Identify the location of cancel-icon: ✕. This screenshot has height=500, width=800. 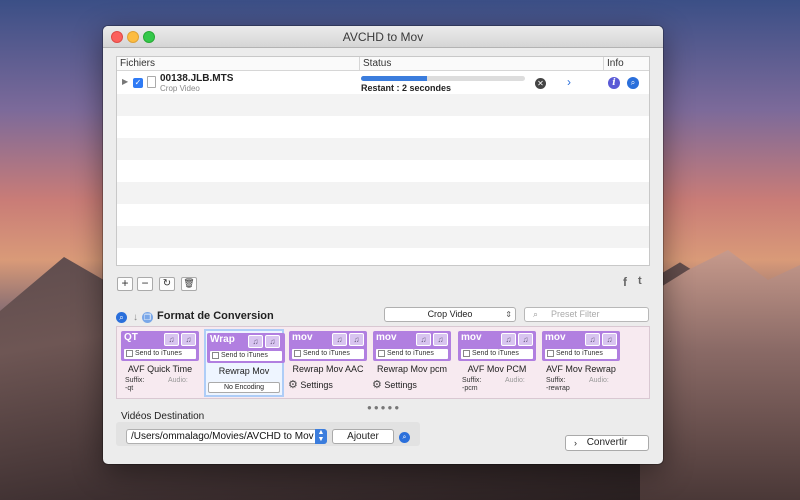
(540, 83).